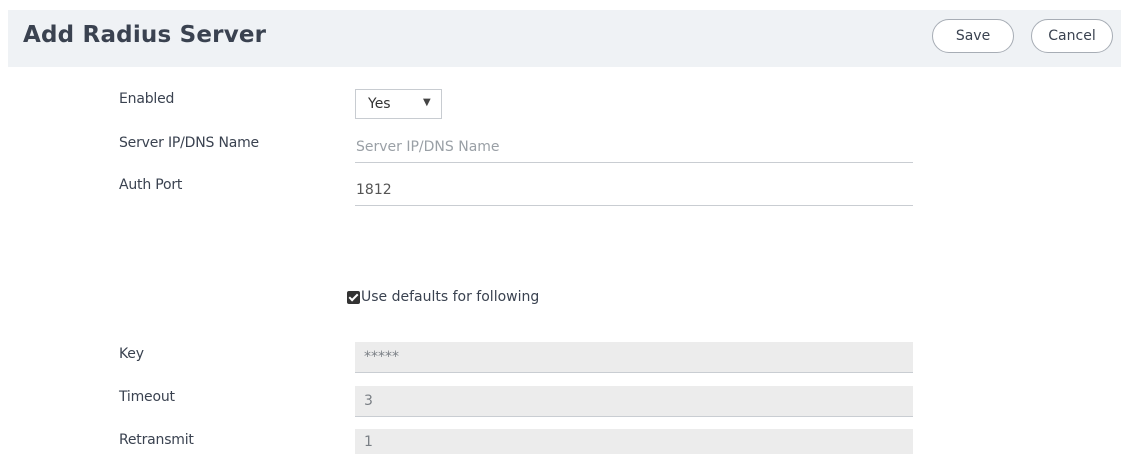 The width and height of the screenshot is (1121, 454). Describe the element at coordinates (634, 190) in the screenshot. I see `auth-port-input` at that location.